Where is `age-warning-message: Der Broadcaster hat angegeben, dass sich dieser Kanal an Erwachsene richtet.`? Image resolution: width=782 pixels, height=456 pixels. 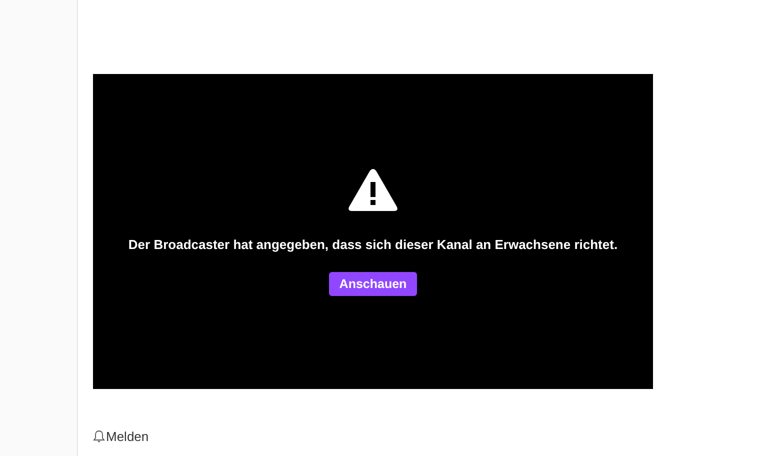
age-warning-message: Der Broadcaster hat angegeben, dass sich dieser Kanal an Erwachsene richtet. is located at coordinates (373, 244).